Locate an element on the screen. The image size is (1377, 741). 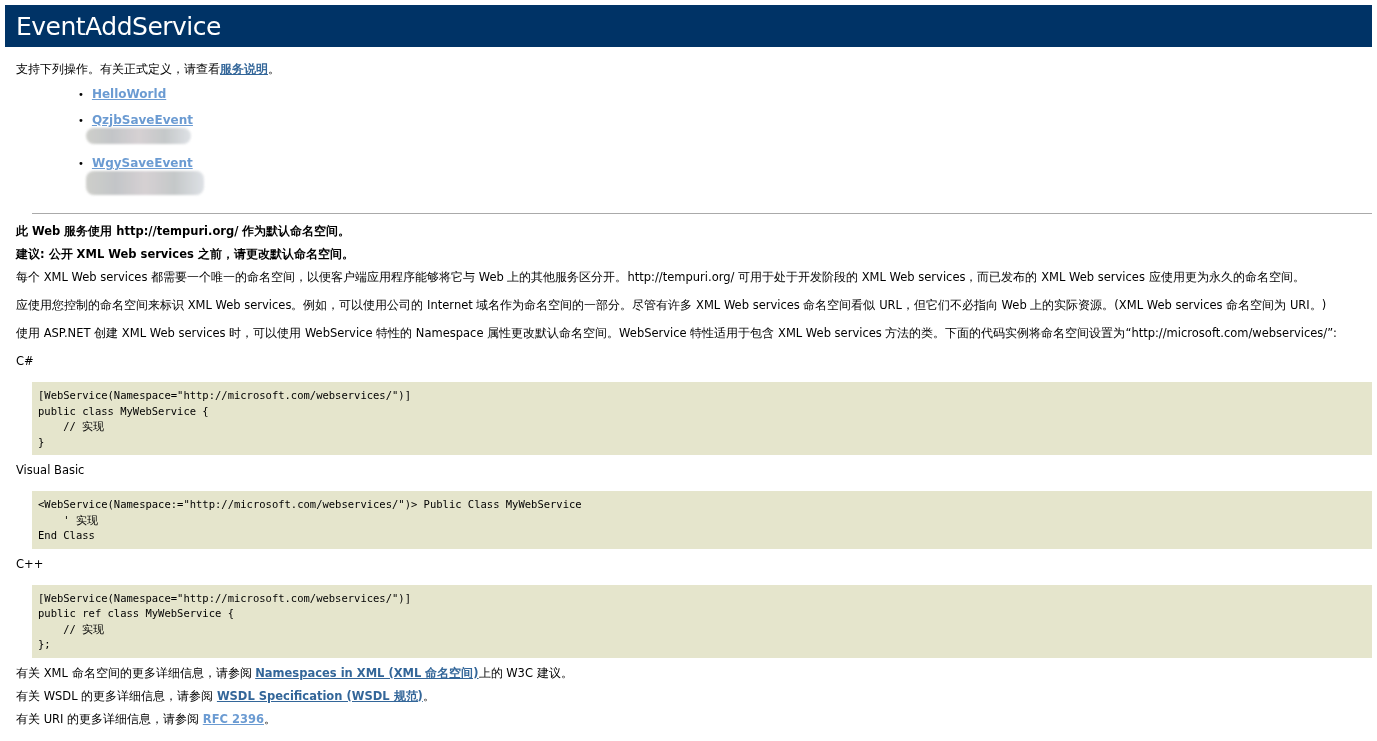
paragraph: 每个 XML Web services 都需要一个唯一的命名空间，以便客户端应用程序能够将它与 Web 上的其他服务区分开。http://tempuri.org/ 可用于处于开发阶段的 XML Web services，而已发布的 XML Web services 应使用更为永久的命名空间。 is located at coordinates (661, 277).